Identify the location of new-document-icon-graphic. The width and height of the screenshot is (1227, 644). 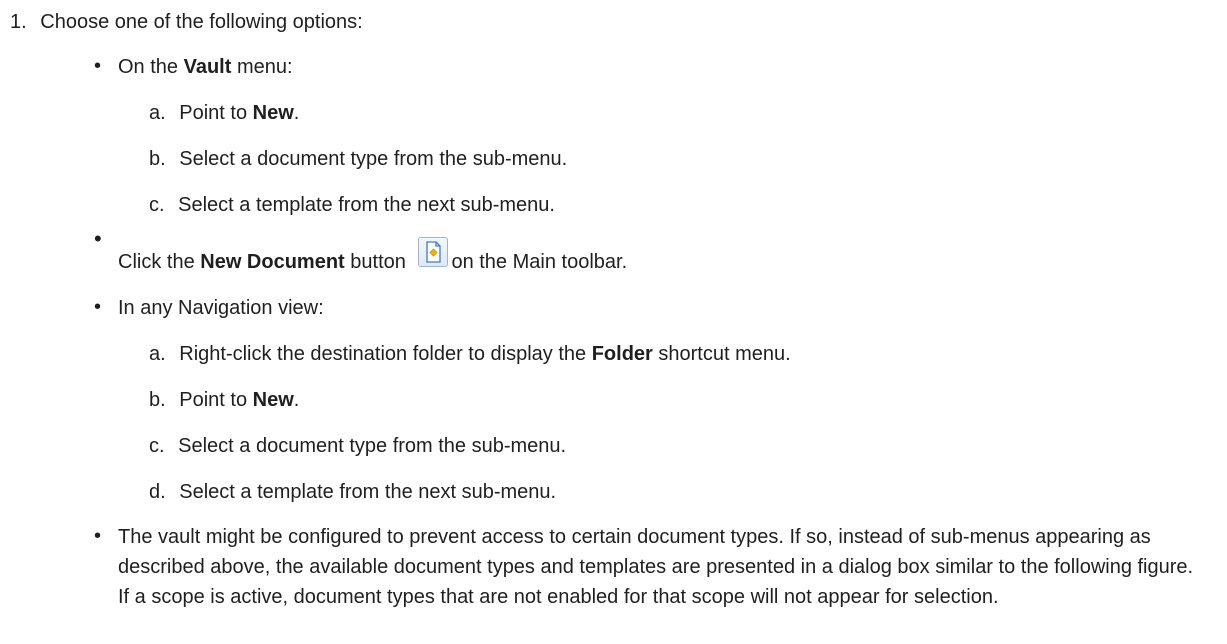
(433, 252).